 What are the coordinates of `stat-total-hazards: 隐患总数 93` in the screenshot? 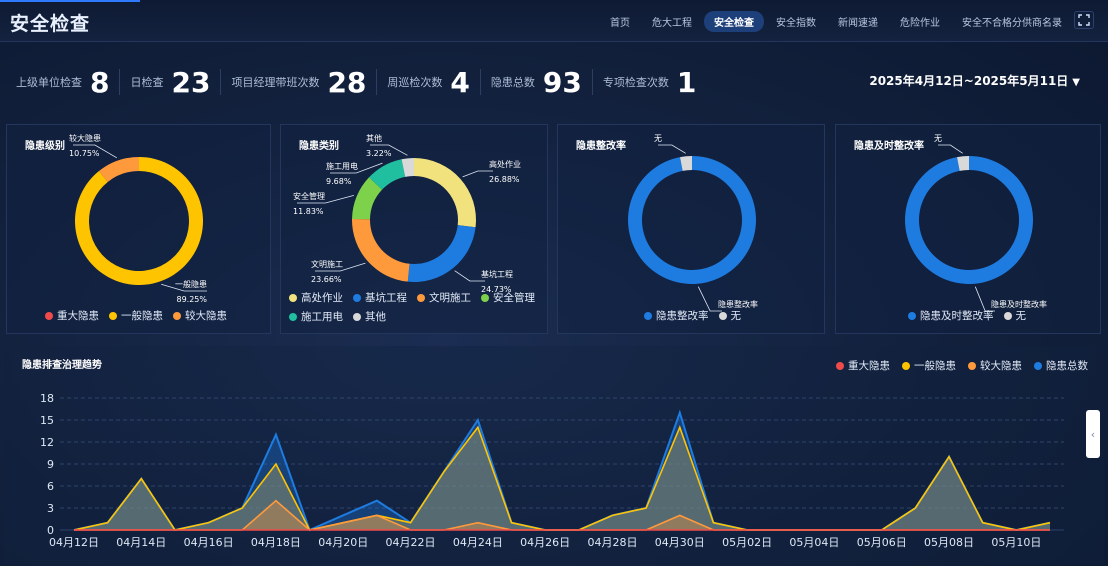 It's located at (542, 82).